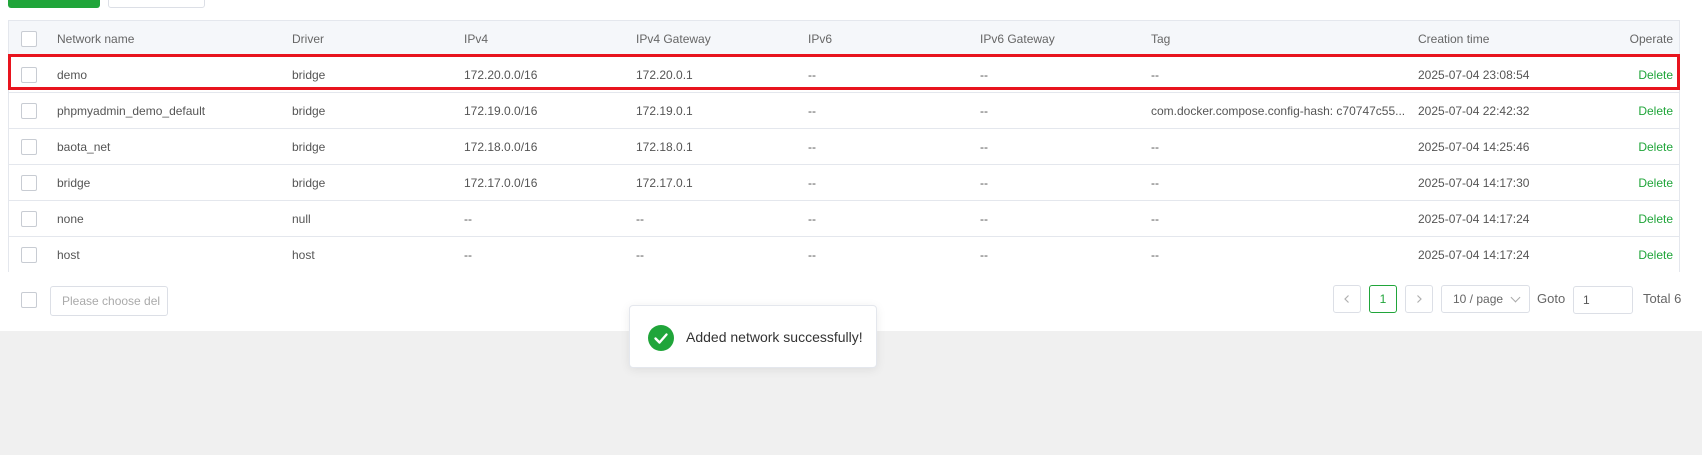 This screenshot has width=1702, height=455. What do you see at coordinates (29, 300) in the screenshot?
I see `footer-select-all-checkbox` at bounding box center [29, 300].